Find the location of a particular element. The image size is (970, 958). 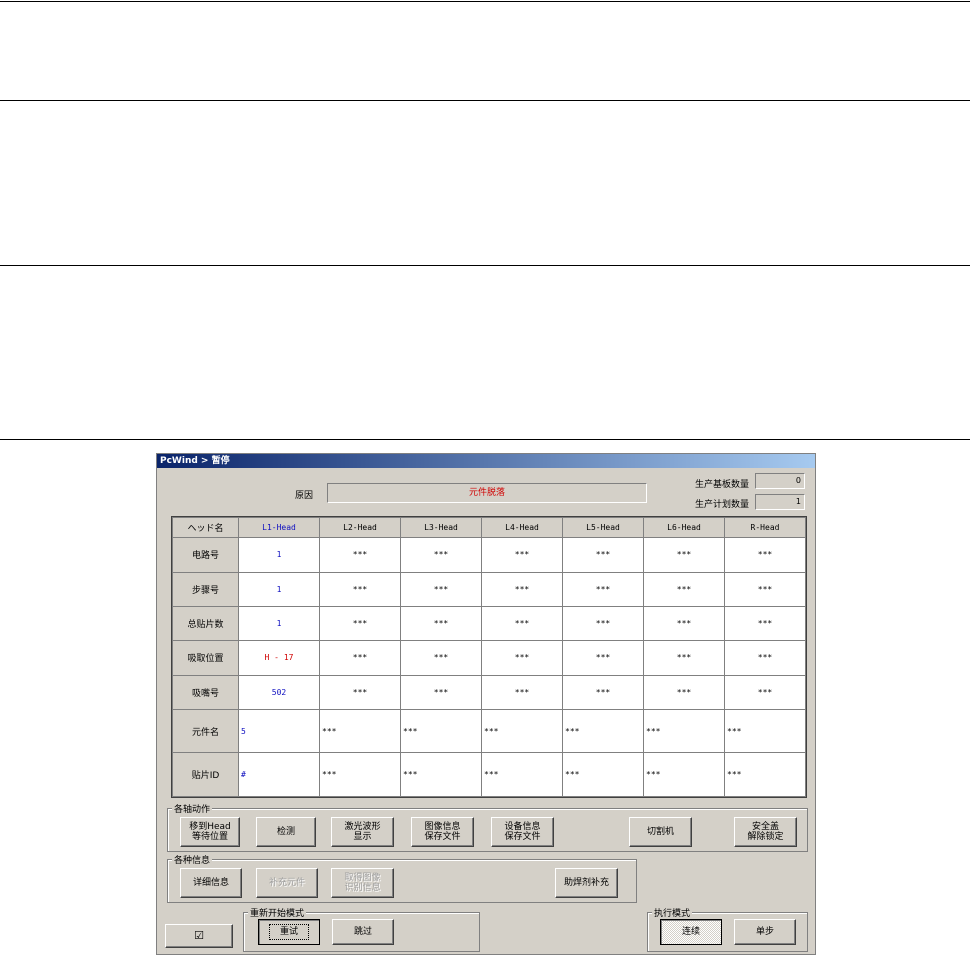

retry-button: 重试 is located at coordinates (289, 932).